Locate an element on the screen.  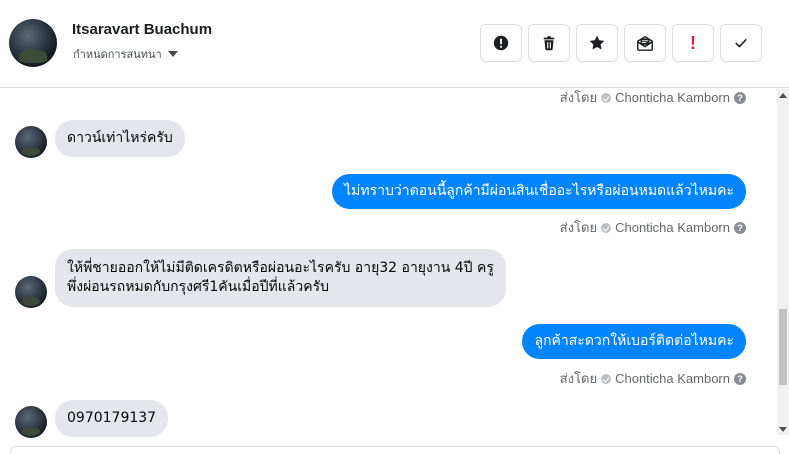
mark-spam-button is located at coordinates (501, 43).